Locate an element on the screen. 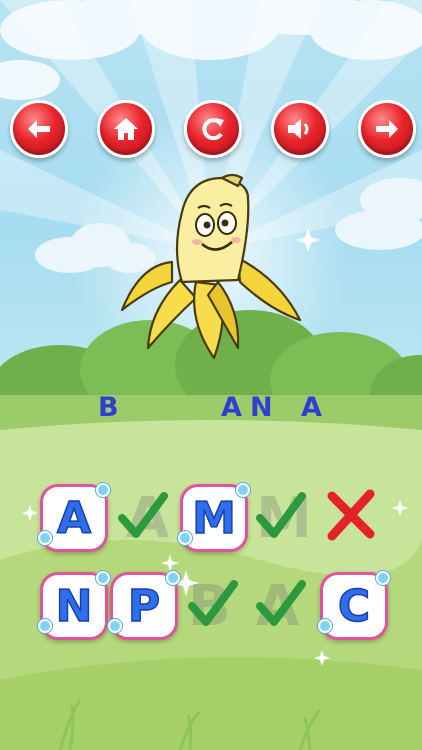  tile-letter: A is located at coordinates (74, 518).